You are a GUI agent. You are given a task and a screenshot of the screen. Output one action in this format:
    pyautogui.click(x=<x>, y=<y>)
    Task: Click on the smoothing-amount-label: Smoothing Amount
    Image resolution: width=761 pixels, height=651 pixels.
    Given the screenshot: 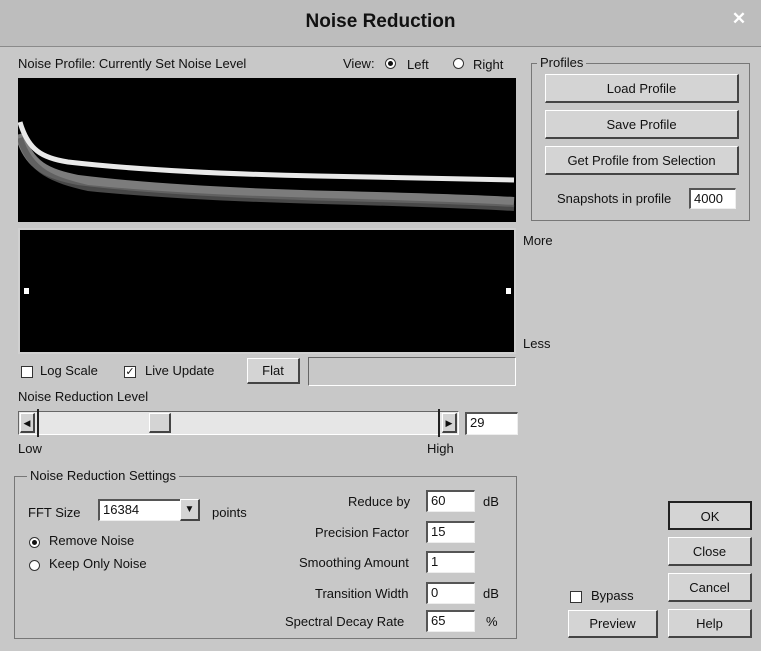 What is the action you would take?
    pyautogui.click(x=354, y=562)
    